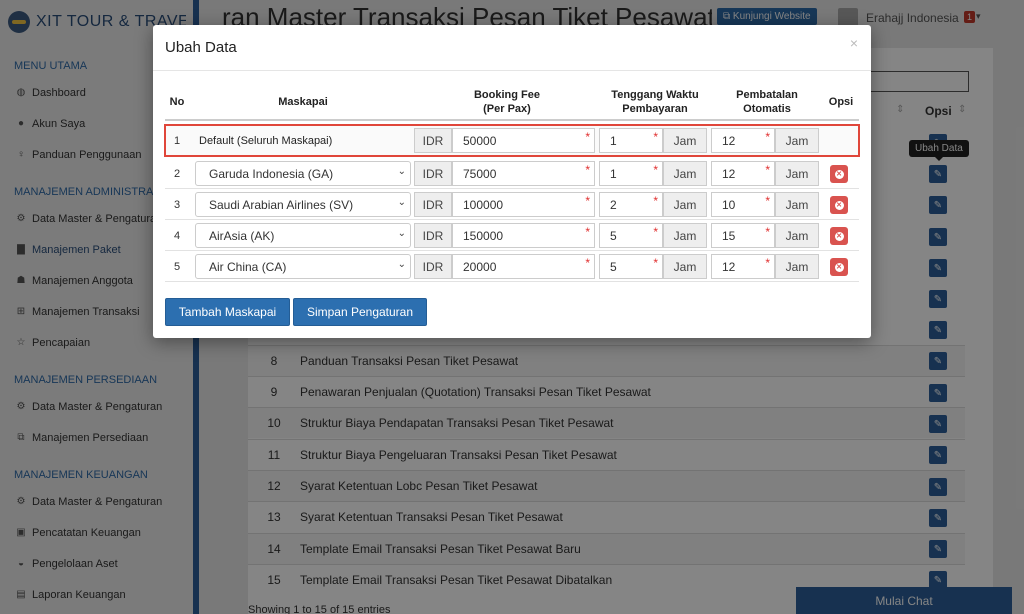 This screenshot has width=1024, height=614. What do you see at coordinates (177, 235) in the screenshot?
I see `row-number: 4` at bounding box center [177, 235].